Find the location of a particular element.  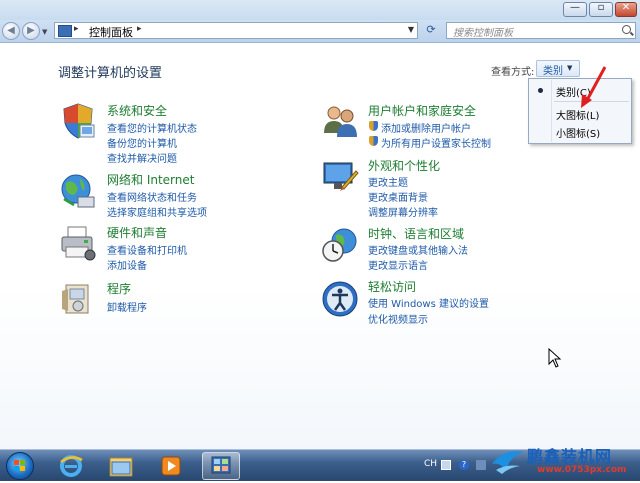

clock-globe-icon is located at coordinates (340, 245).